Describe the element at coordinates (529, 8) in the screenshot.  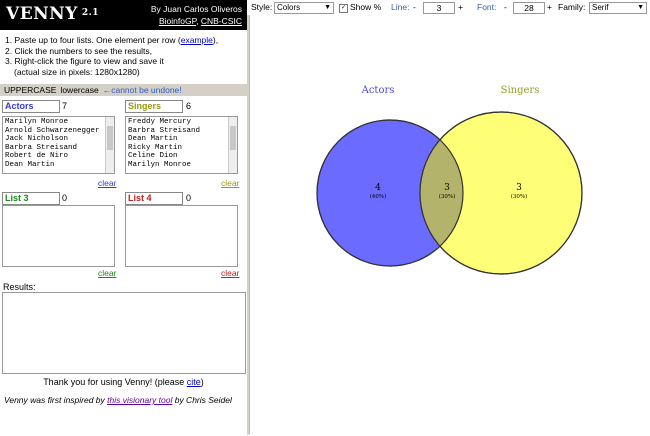
I see `font-size-input: 28` at that location.